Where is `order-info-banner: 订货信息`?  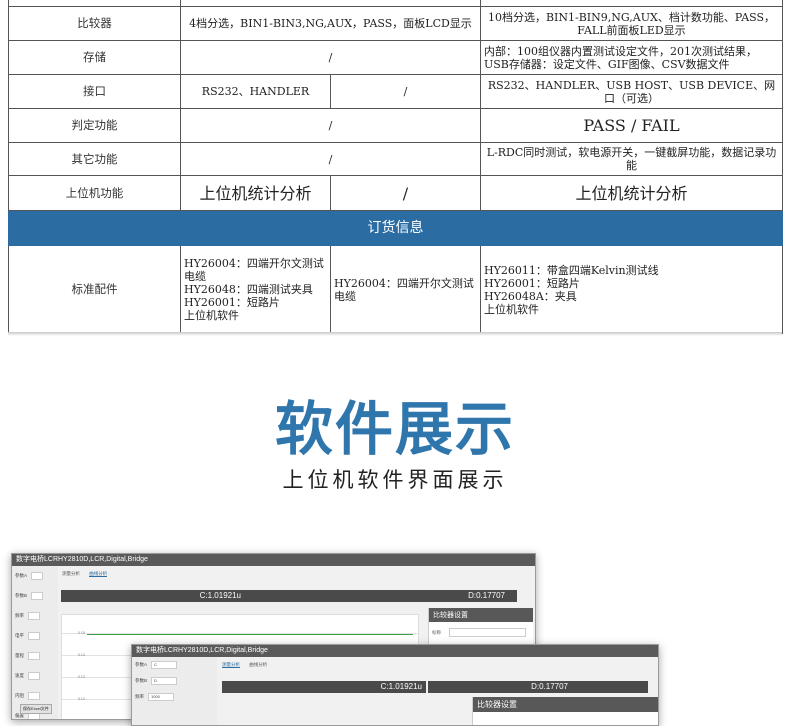 order-info-banner: 订货信息 is located at coordinates (395, 228).